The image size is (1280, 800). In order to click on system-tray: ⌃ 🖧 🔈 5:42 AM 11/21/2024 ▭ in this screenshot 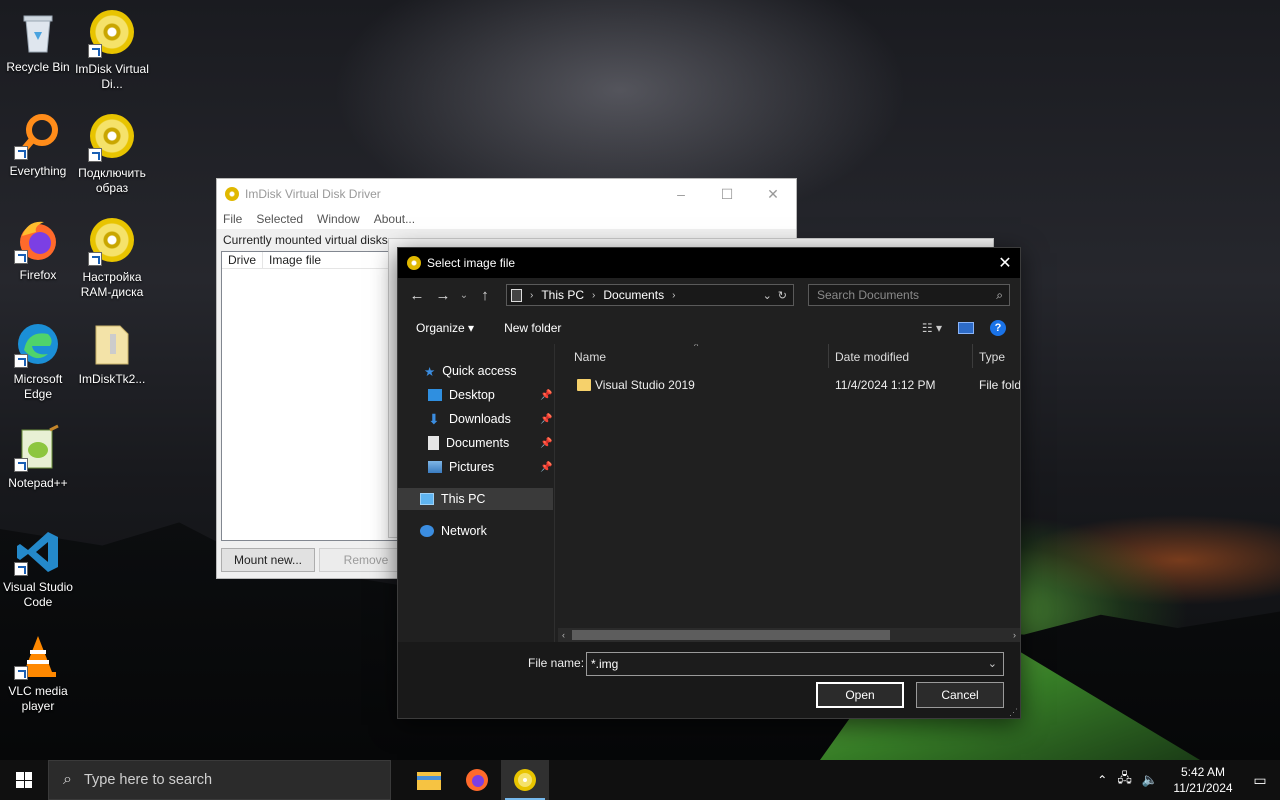, I will do `click(1188, 780)`.